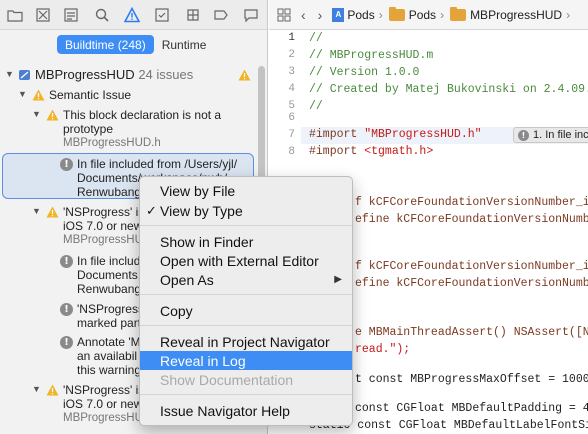 The height and width of the screenshot is (434, 588). I want to click on forward-icon: ›, so click(320, 15).